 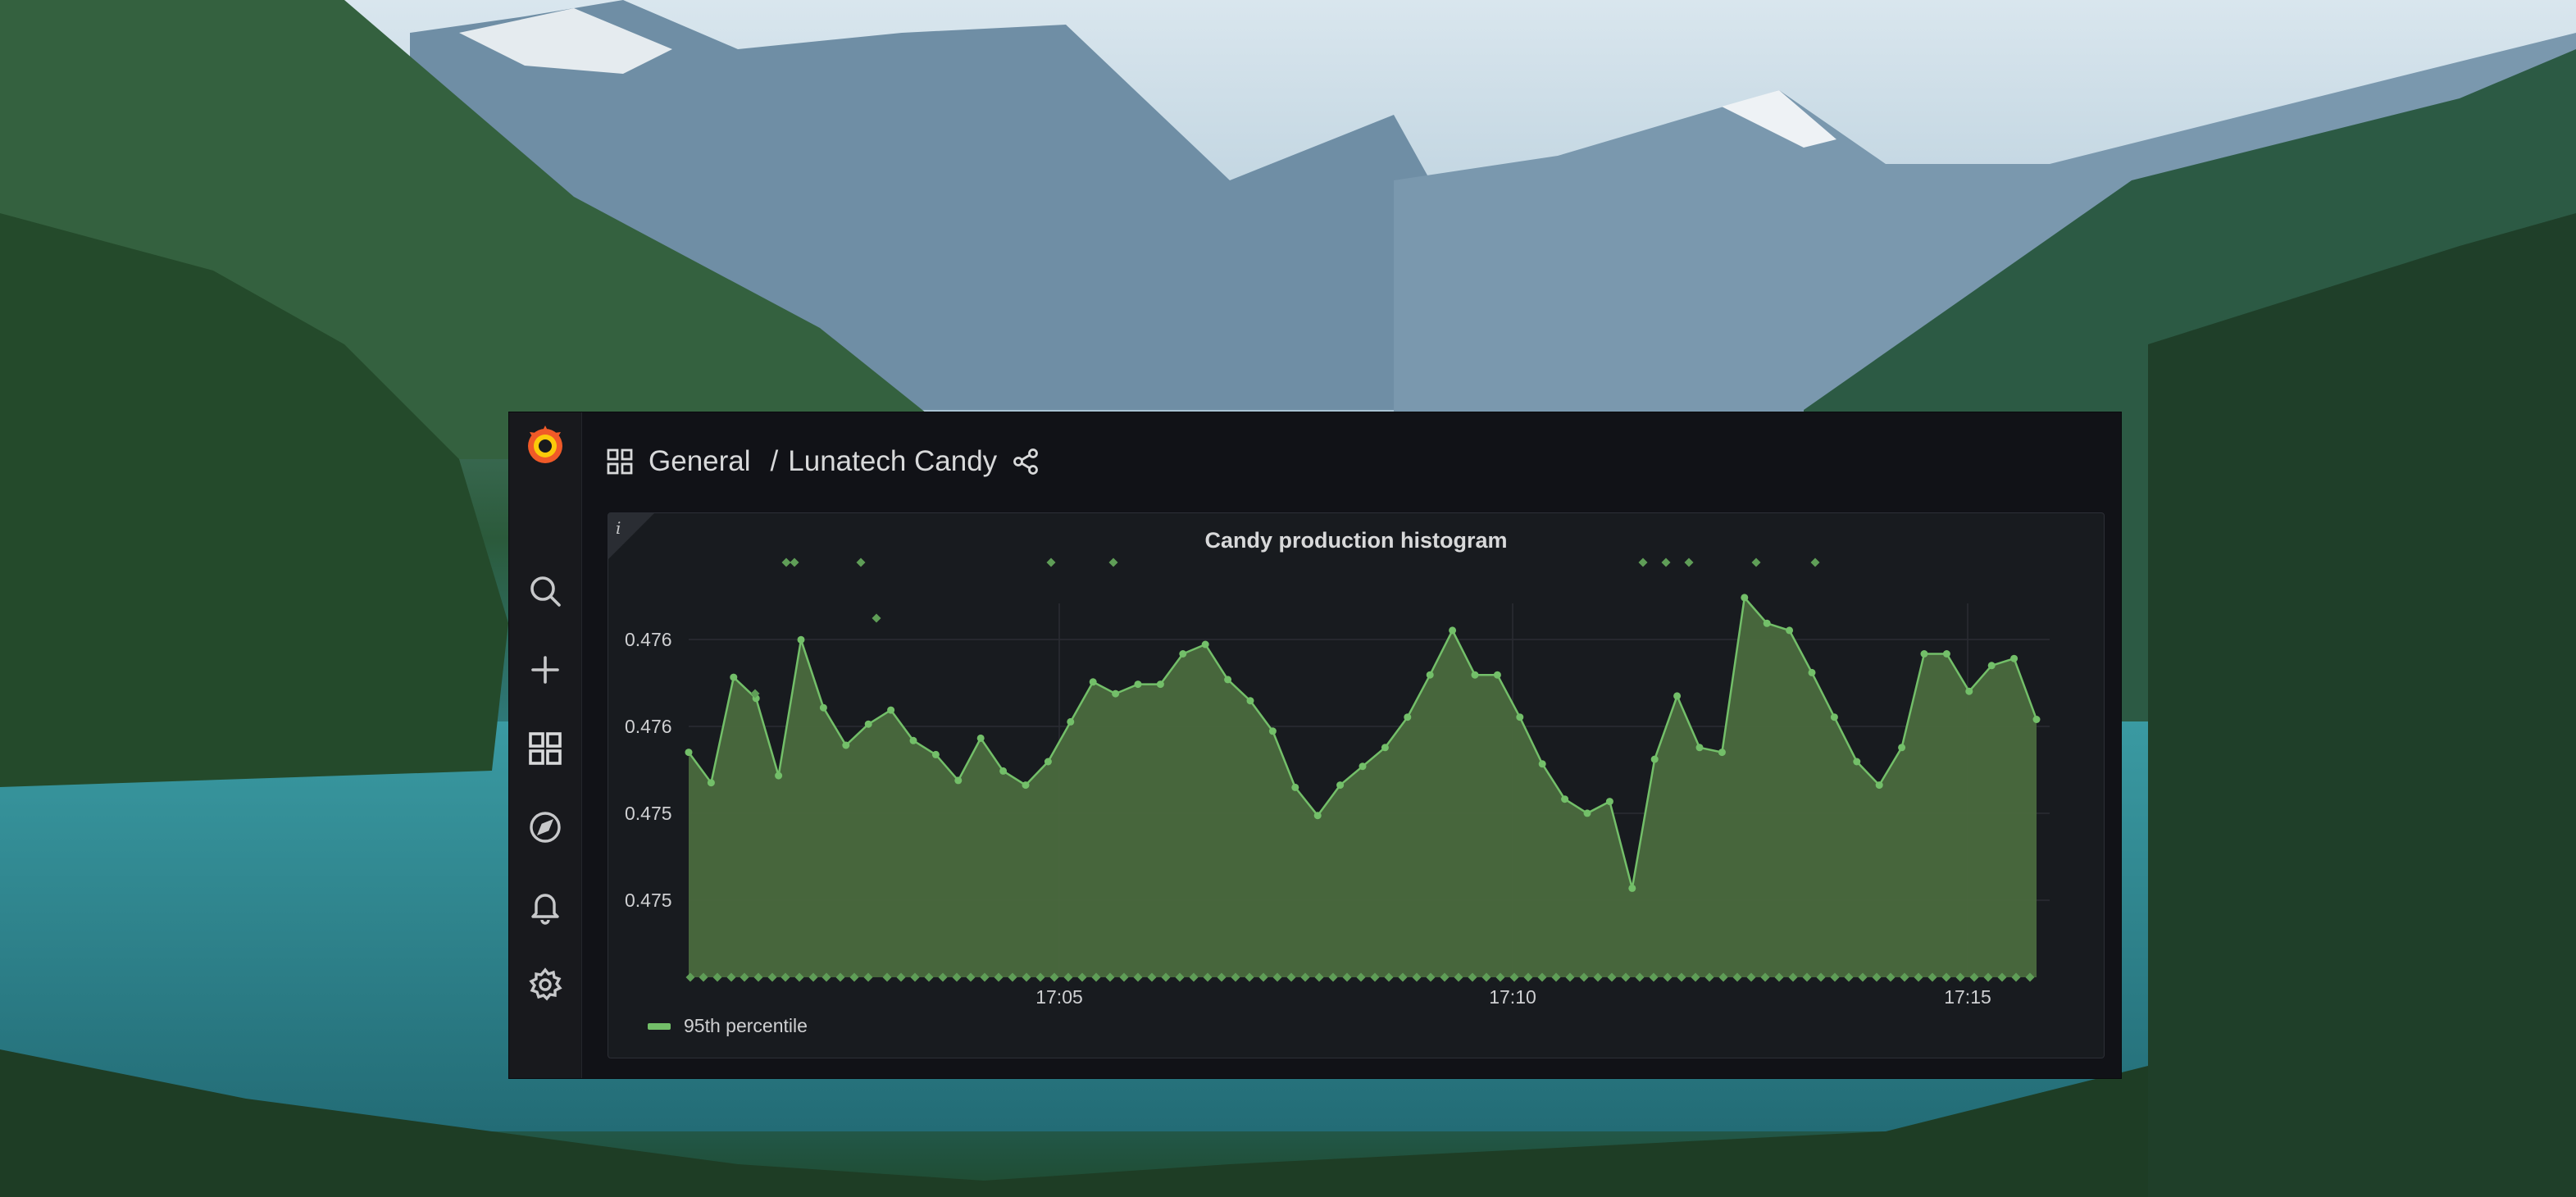 I want to click on search-icon, so click(x=545, y=591).